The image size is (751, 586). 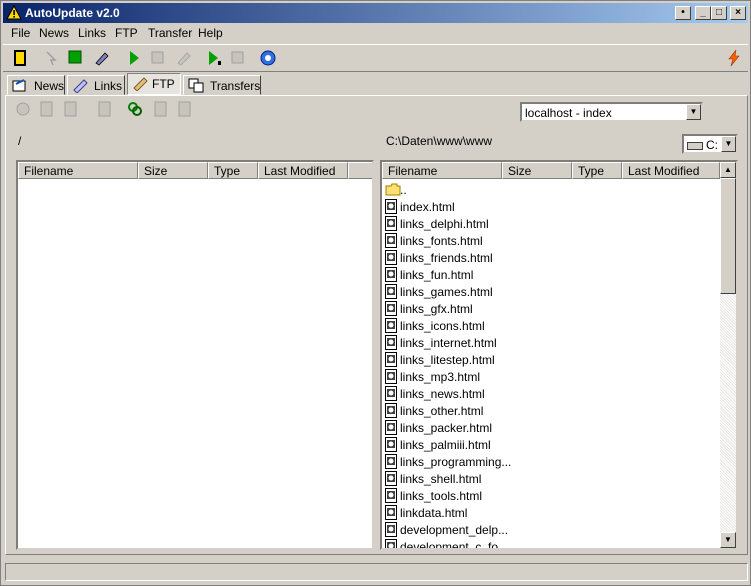 I want to click on play-icon, so click(x=134, y=58).